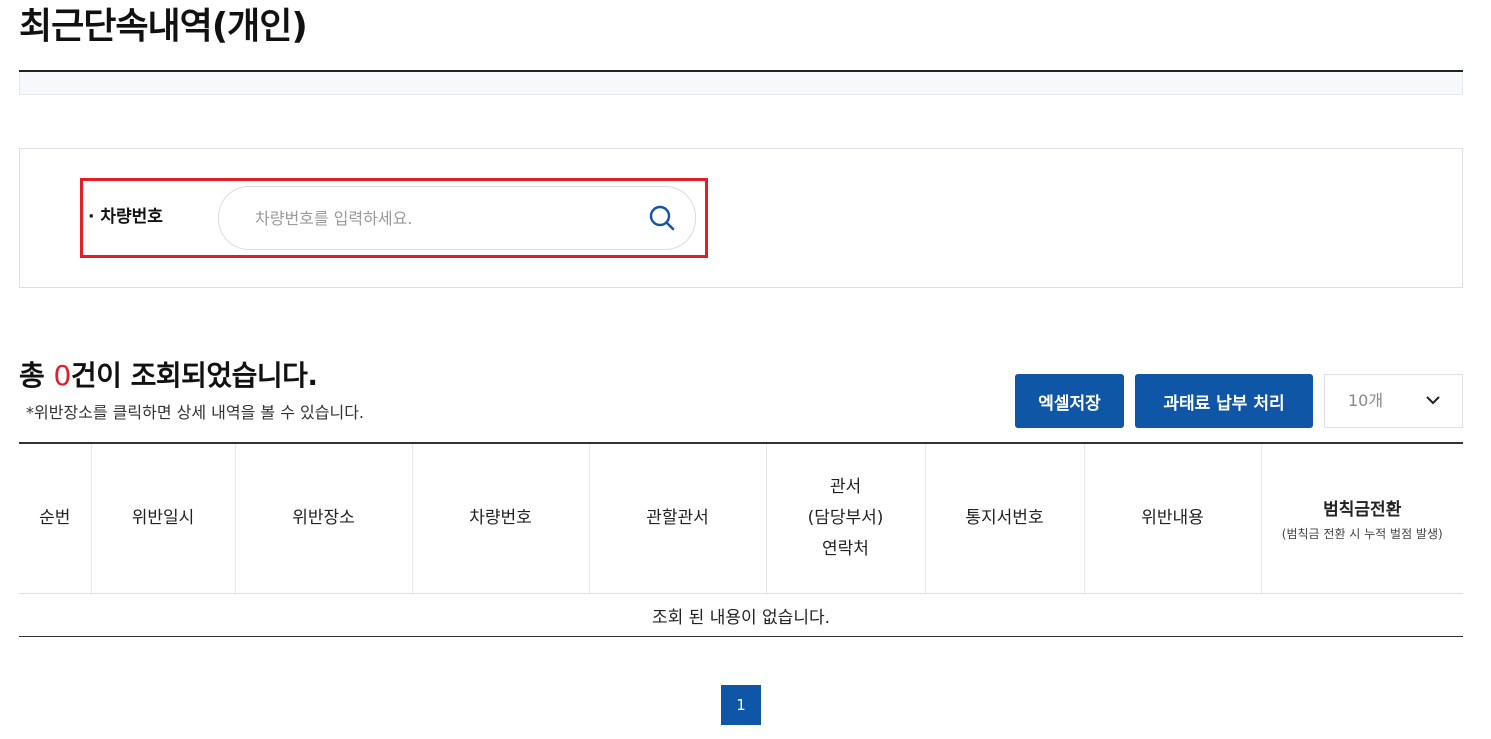  What do you see at coordinates (62, 375) in the screenshot?
I see `result-count-number: 0` at bounding box center [62, 375].